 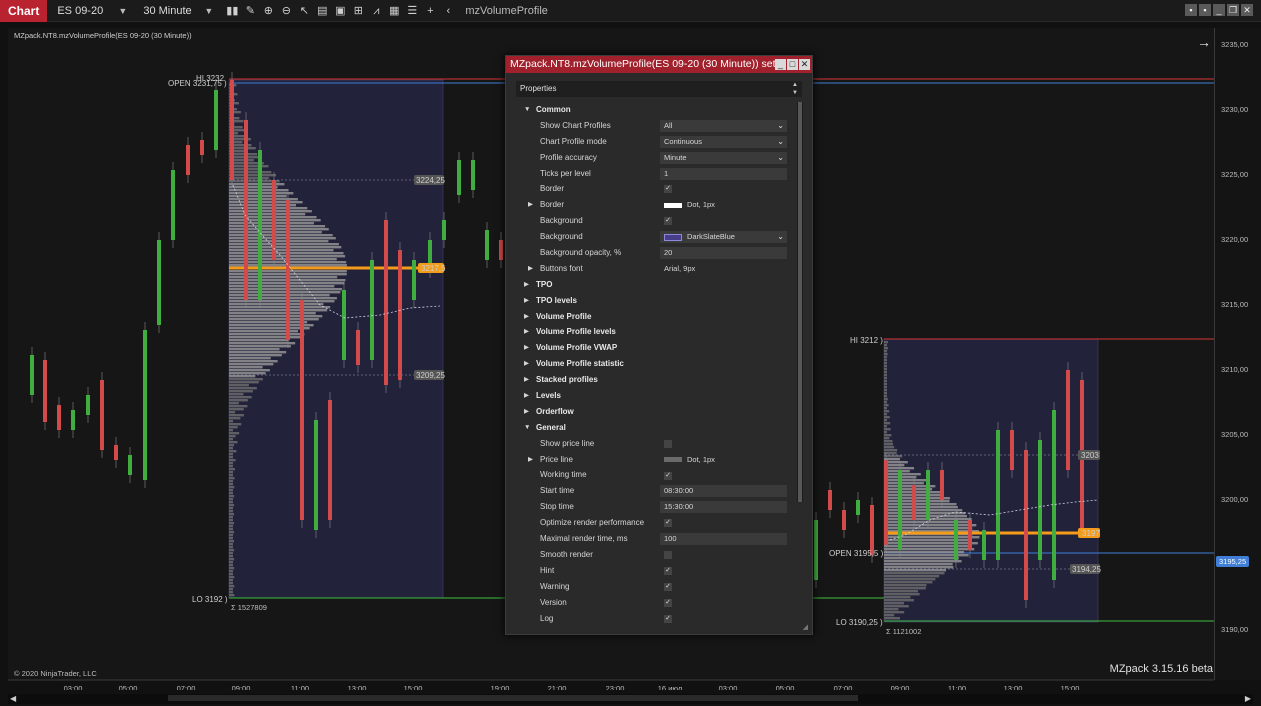 What do you see at coordinates (655, 507) in the screenshot?
I see `property-row: Stop time 15:30:00` at bounding box center [655, 507].